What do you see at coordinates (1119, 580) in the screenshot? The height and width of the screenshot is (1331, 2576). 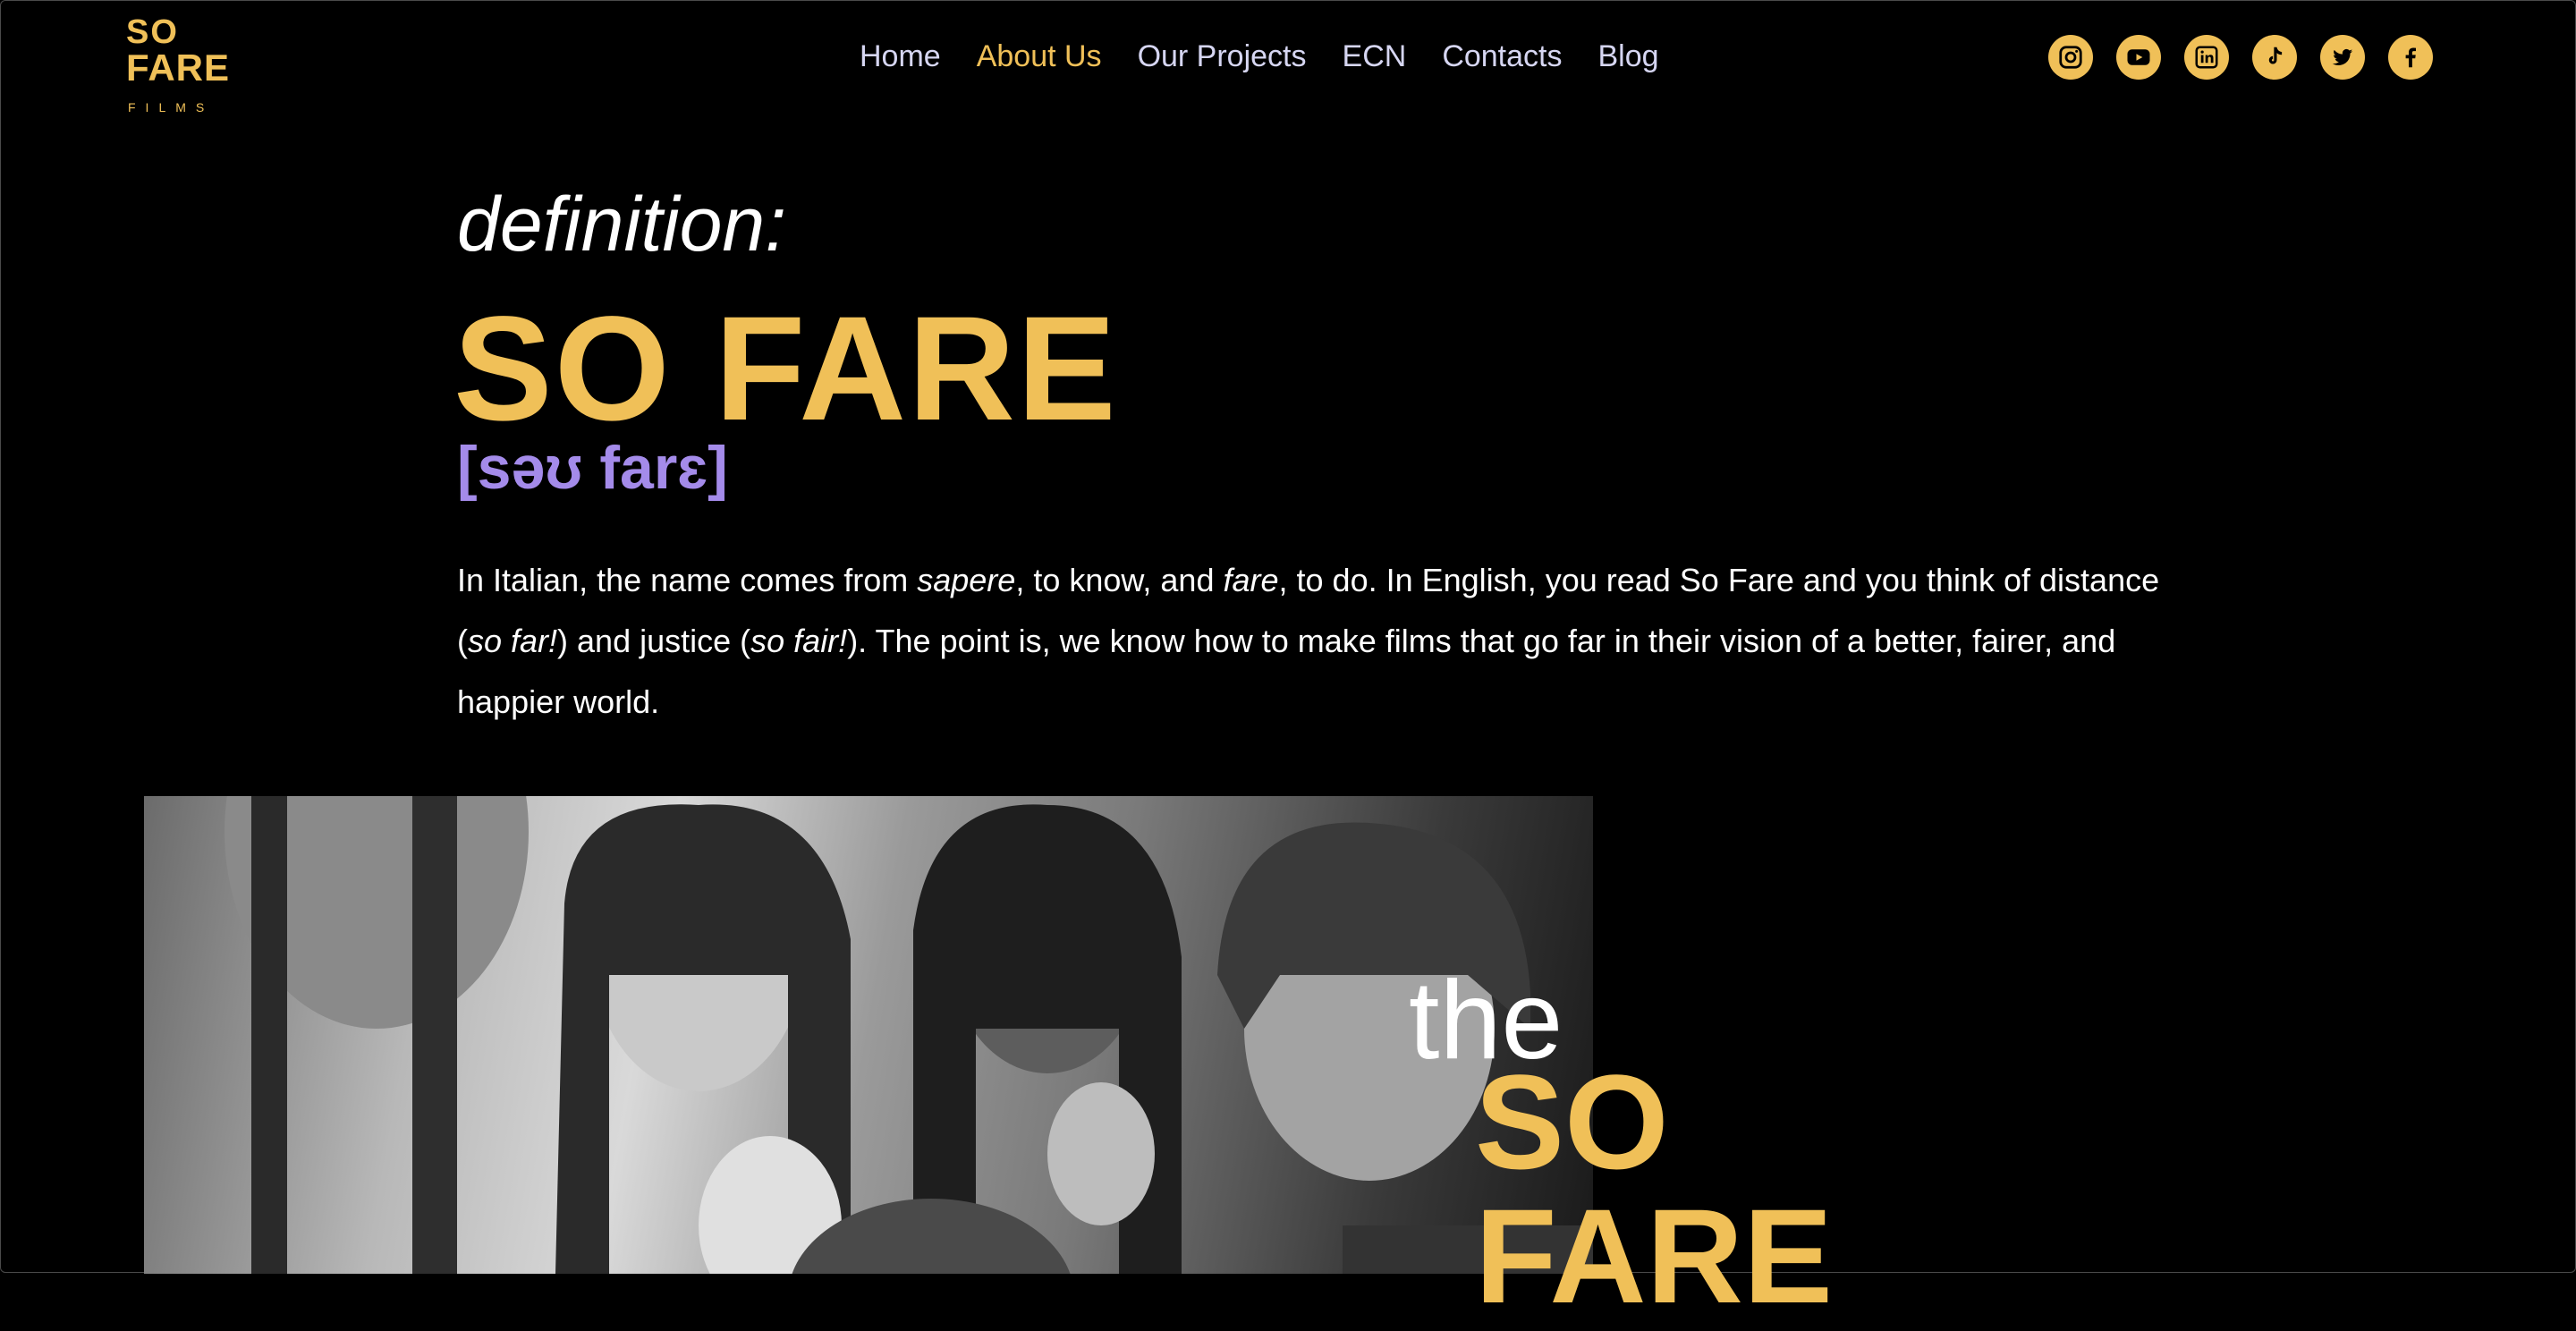 I see `paragraph-text: , to know, and` at bounding box center [1119, 580].